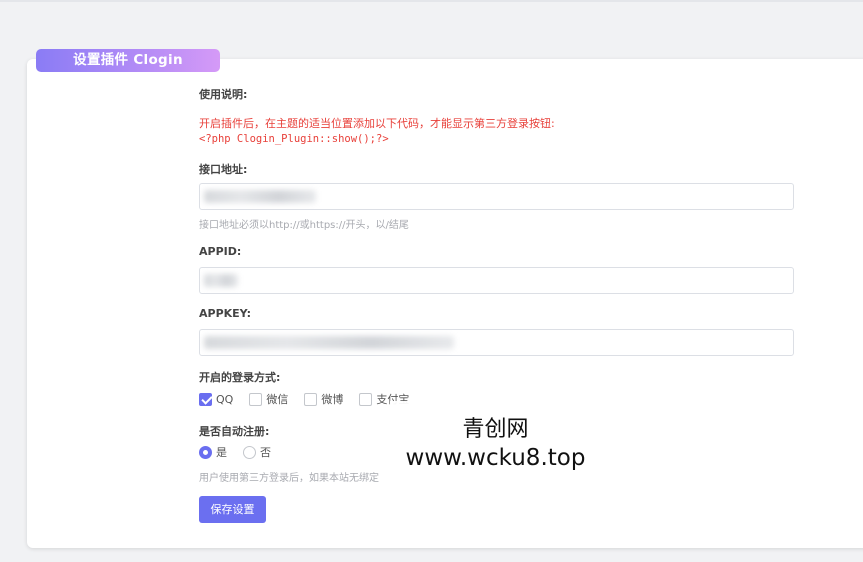  What do you see at coordinates (431, 1) in the screenshot?
I see `top-border` at bounding box center [431, 1].